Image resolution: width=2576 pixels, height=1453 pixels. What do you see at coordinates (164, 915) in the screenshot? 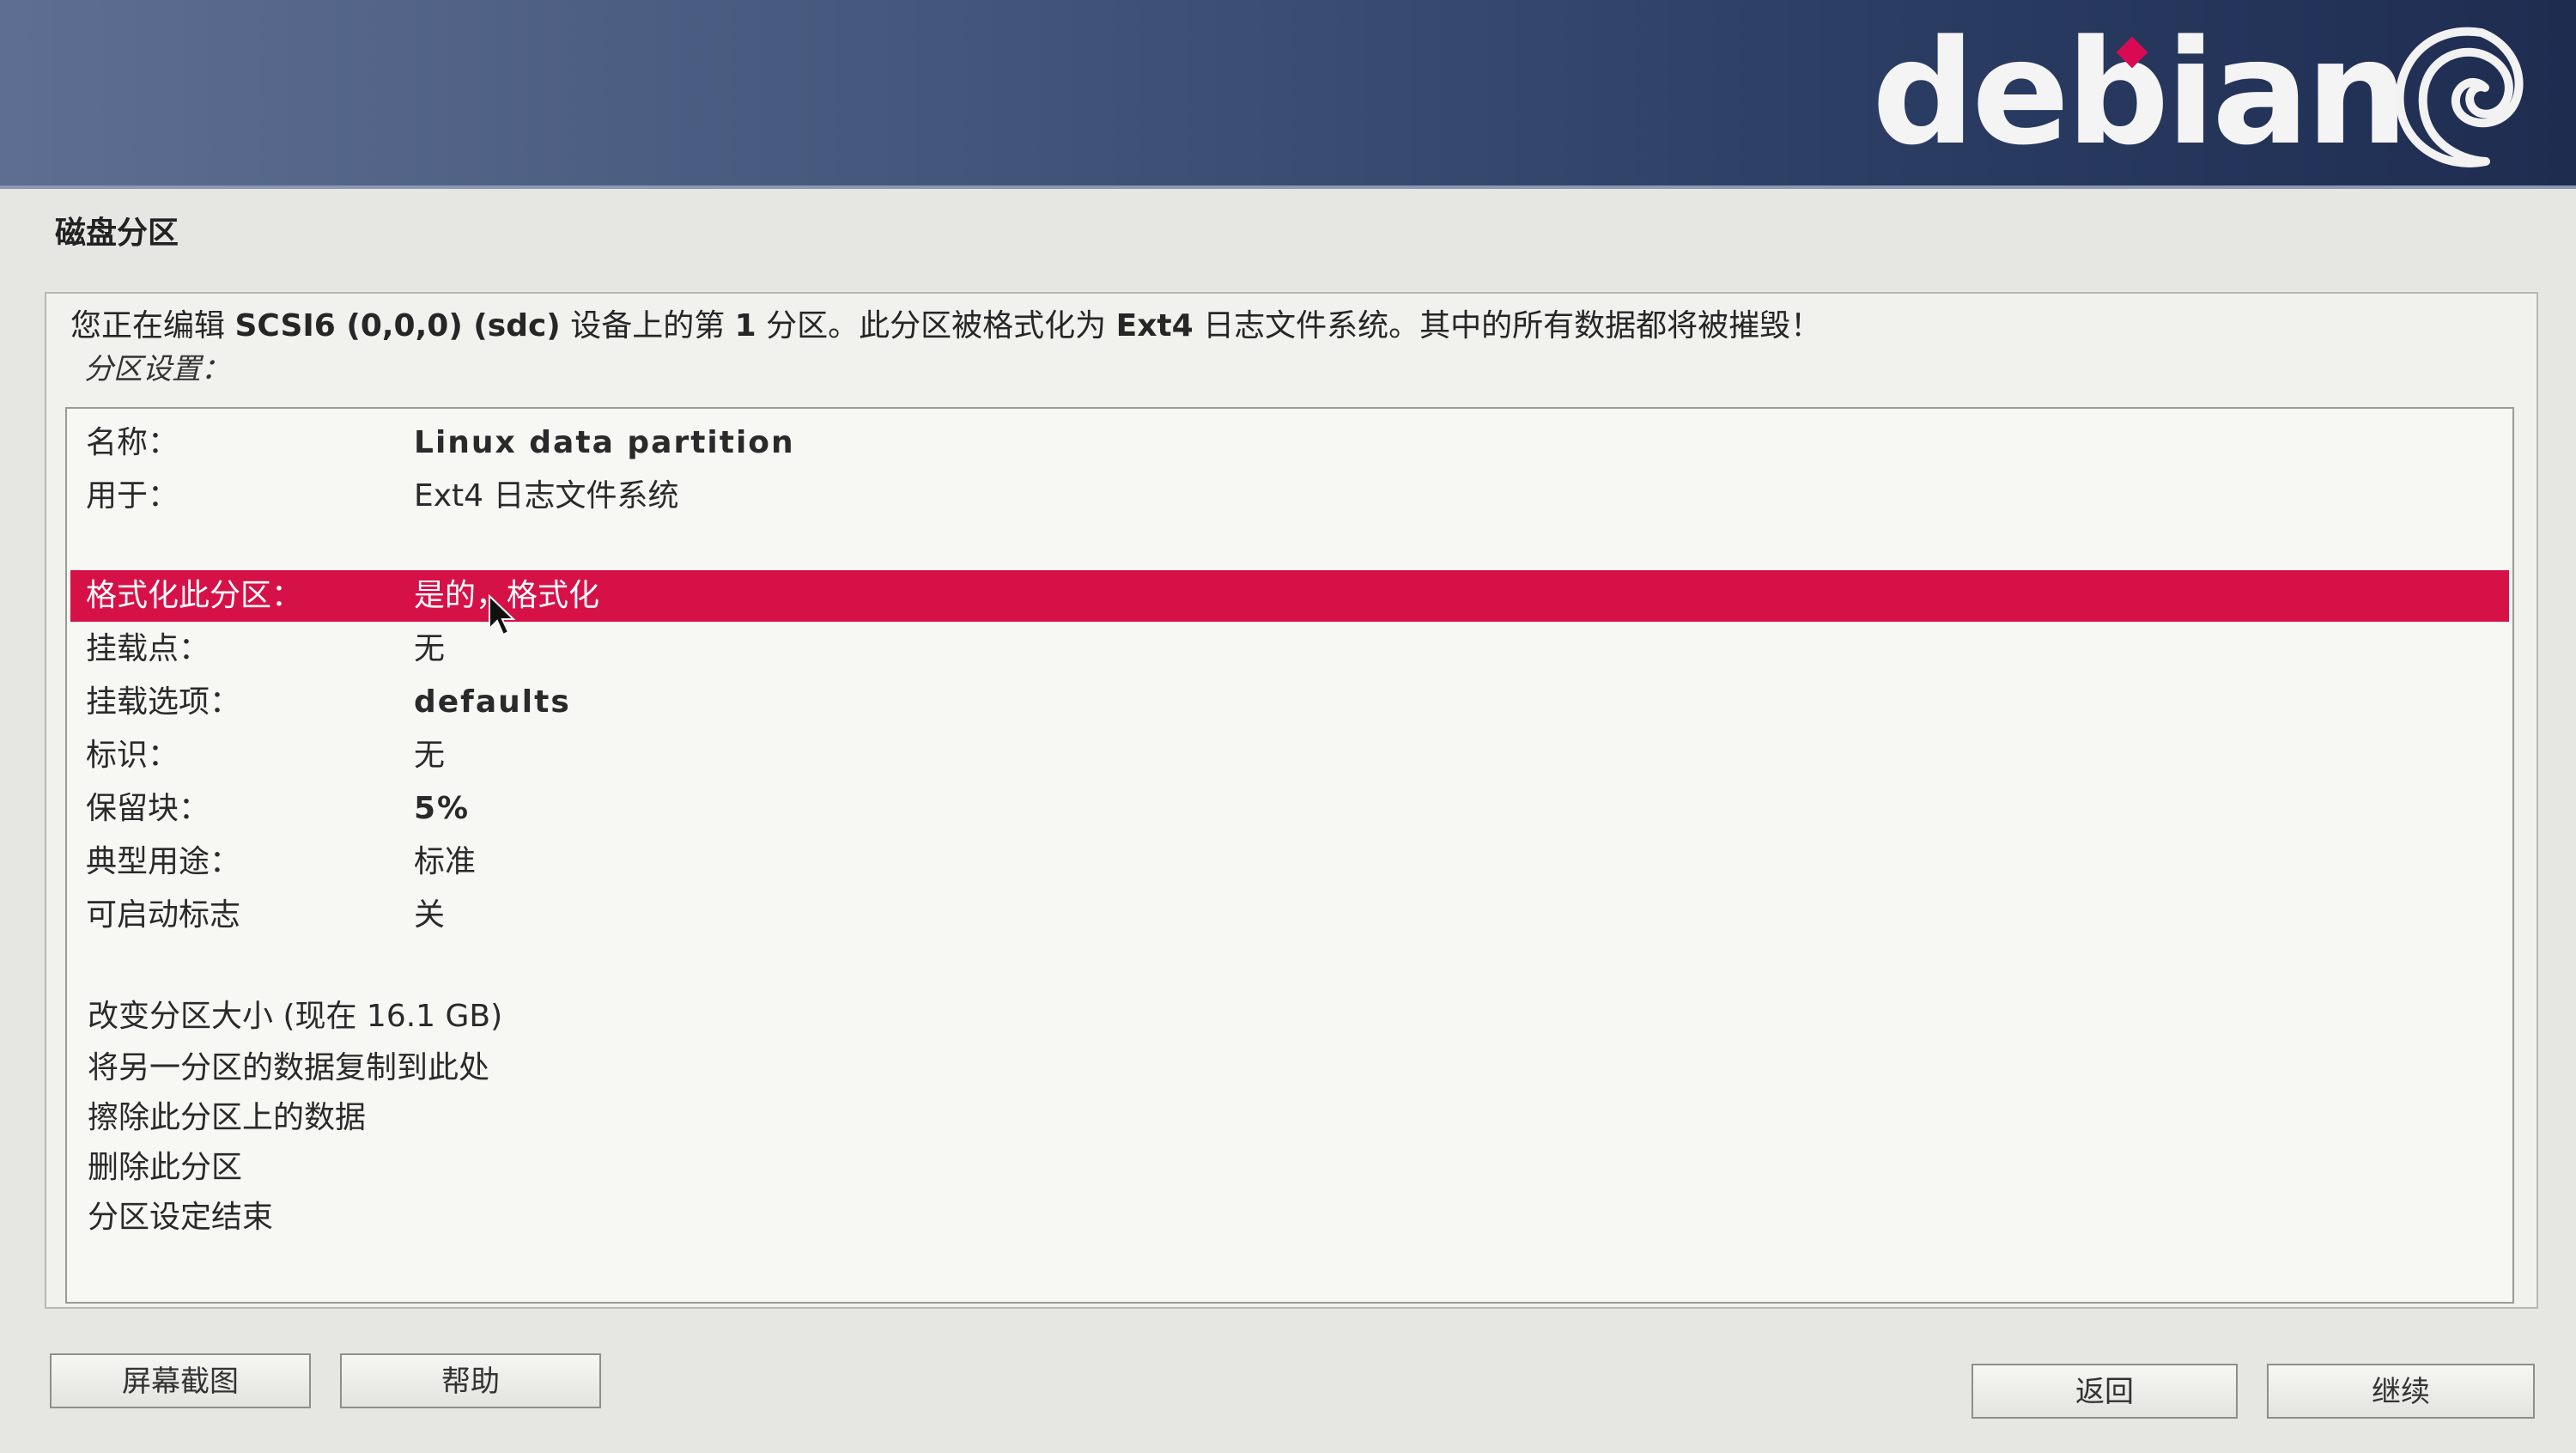
I see `setting-label: 可启动标志` at bounding box center [164, 915].